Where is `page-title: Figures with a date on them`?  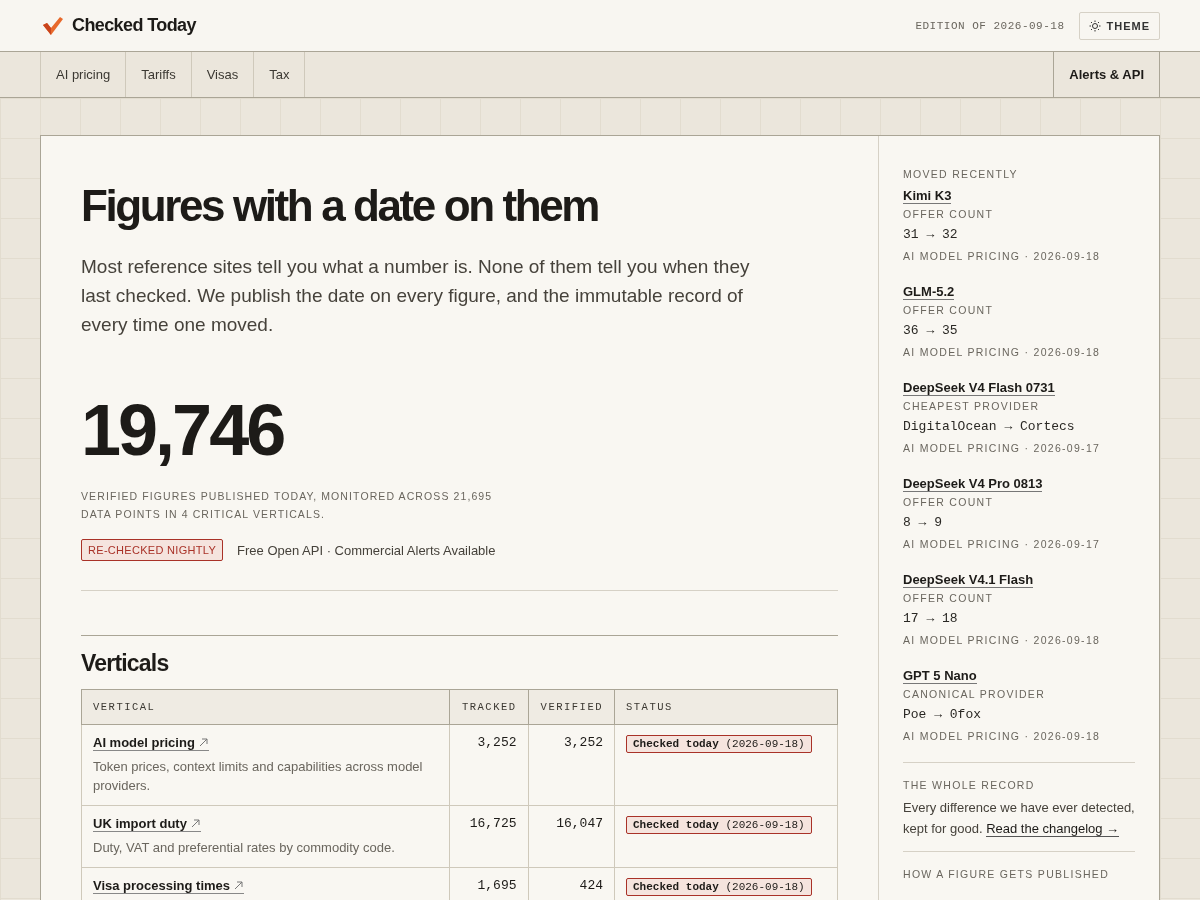
page-title: Figures with a date on them is located at coordinates (340, 206).